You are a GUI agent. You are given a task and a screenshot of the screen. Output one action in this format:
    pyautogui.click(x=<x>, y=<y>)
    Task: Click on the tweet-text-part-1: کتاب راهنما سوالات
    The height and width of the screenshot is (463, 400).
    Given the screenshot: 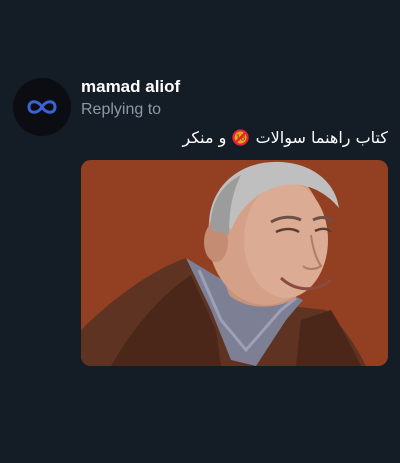 What is the action you would take?
    pyautogui.click(x=321, y=137)
    